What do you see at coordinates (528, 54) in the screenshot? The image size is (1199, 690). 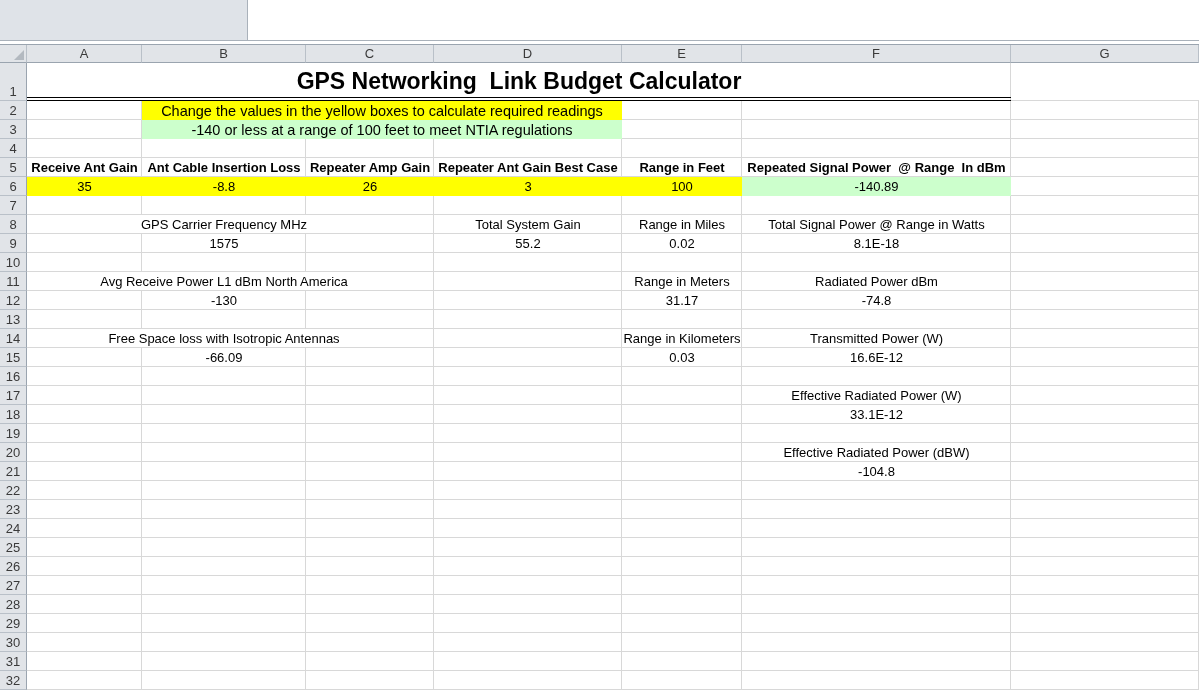 I see `column-header: D` at bounding box center [528, 54].